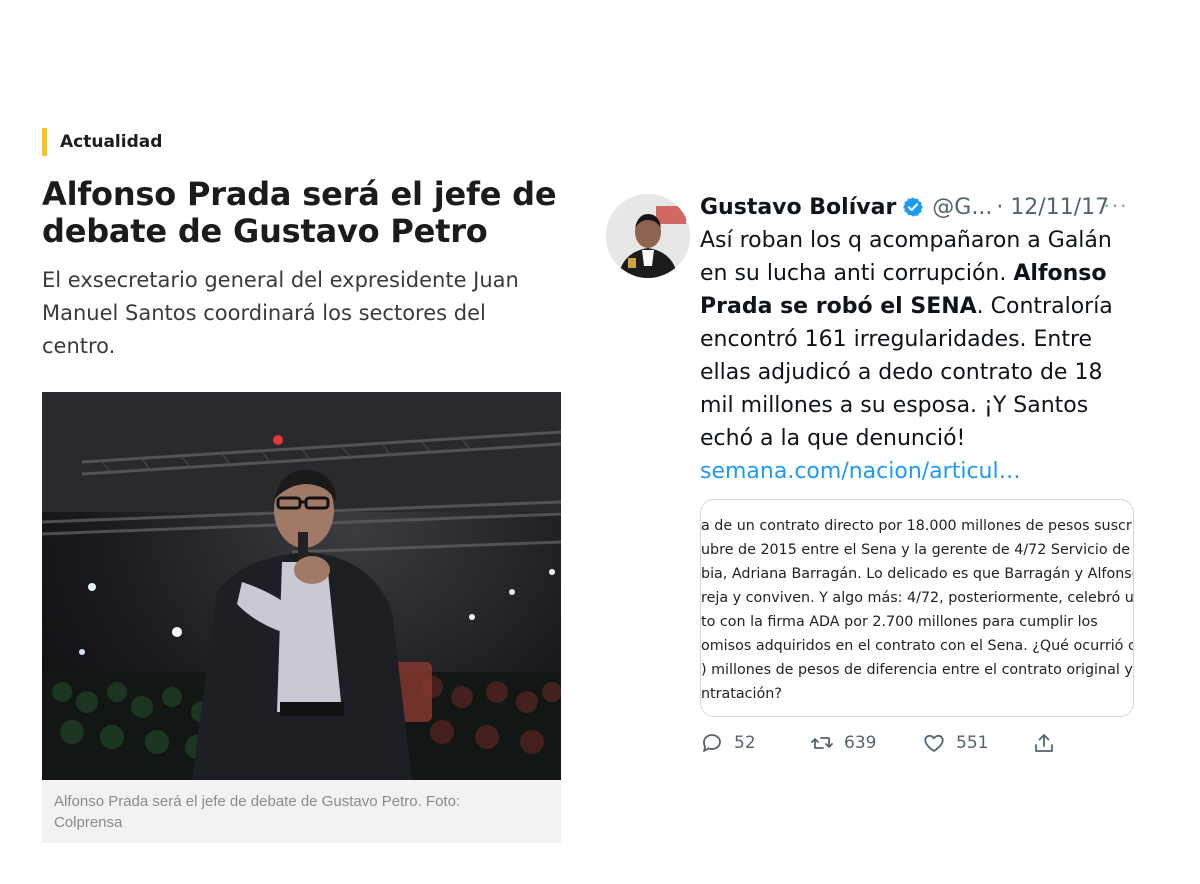 This screenshot has height=884, width=1200. Describe the element at coordinates (741, 694) in the screenshot. I see `preview-line: ntratación?` at that location.